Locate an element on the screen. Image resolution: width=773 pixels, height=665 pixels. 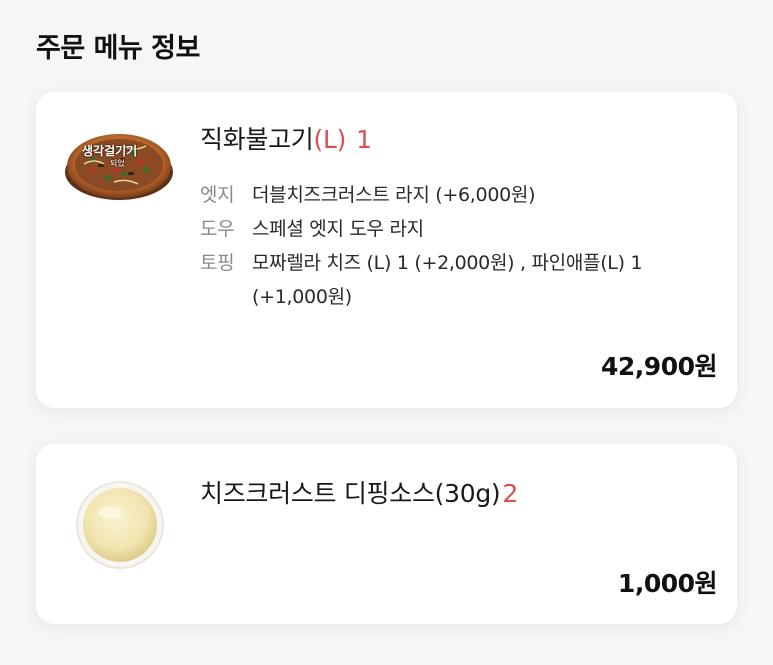
image-caption-sub: 되었 is located at coordinates (117, 163).